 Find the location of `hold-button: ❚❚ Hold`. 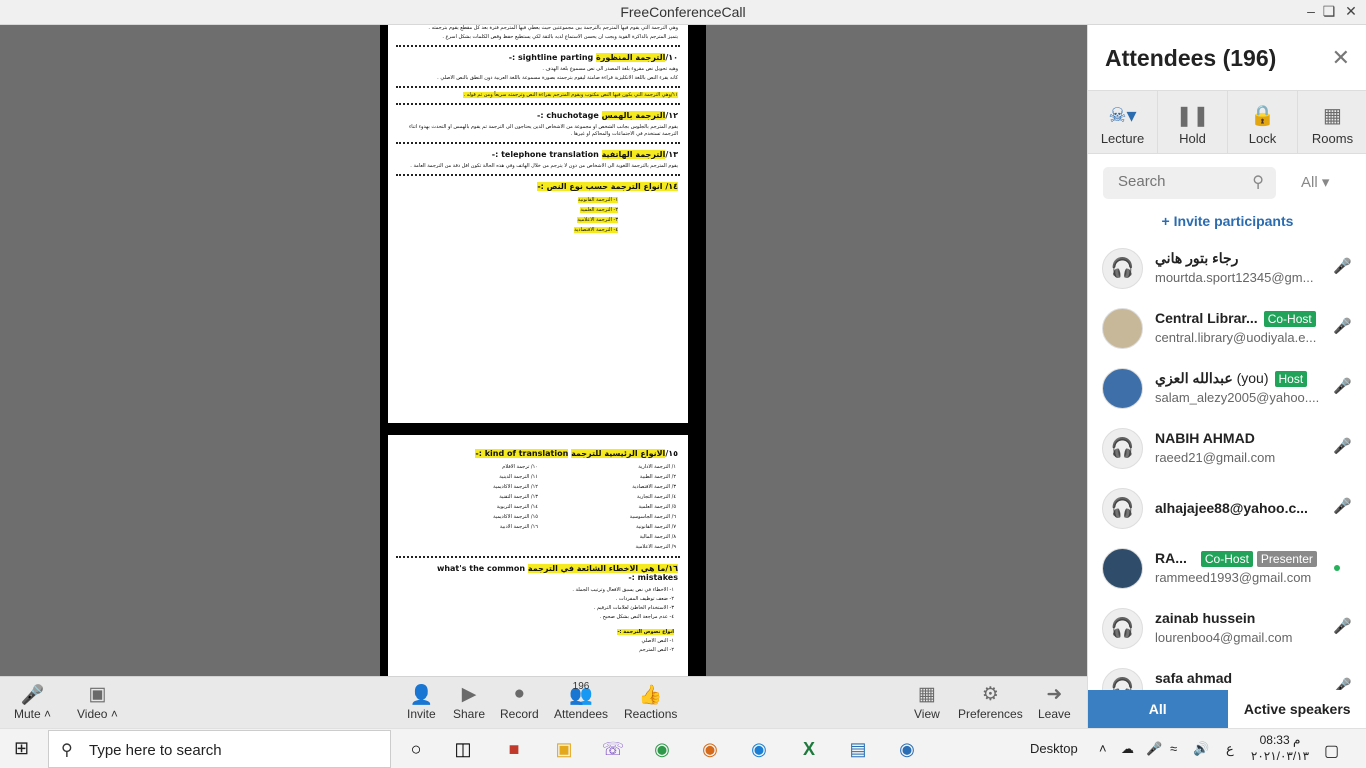

hold-button: ❚❚ Hold is located at coordinates (1193, 122).